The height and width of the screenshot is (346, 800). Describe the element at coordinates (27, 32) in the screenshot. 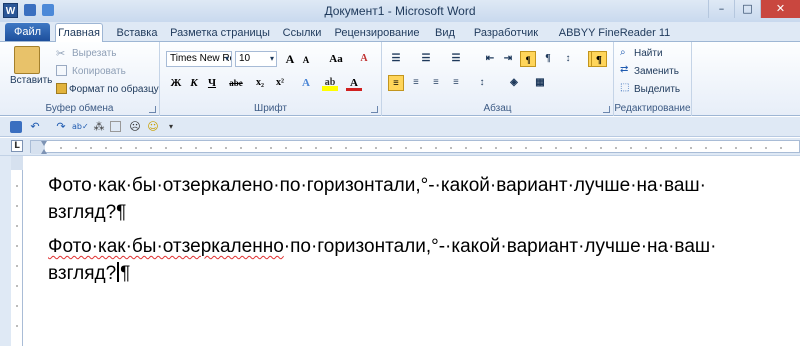

I see `tab-file: Файл` at that location.